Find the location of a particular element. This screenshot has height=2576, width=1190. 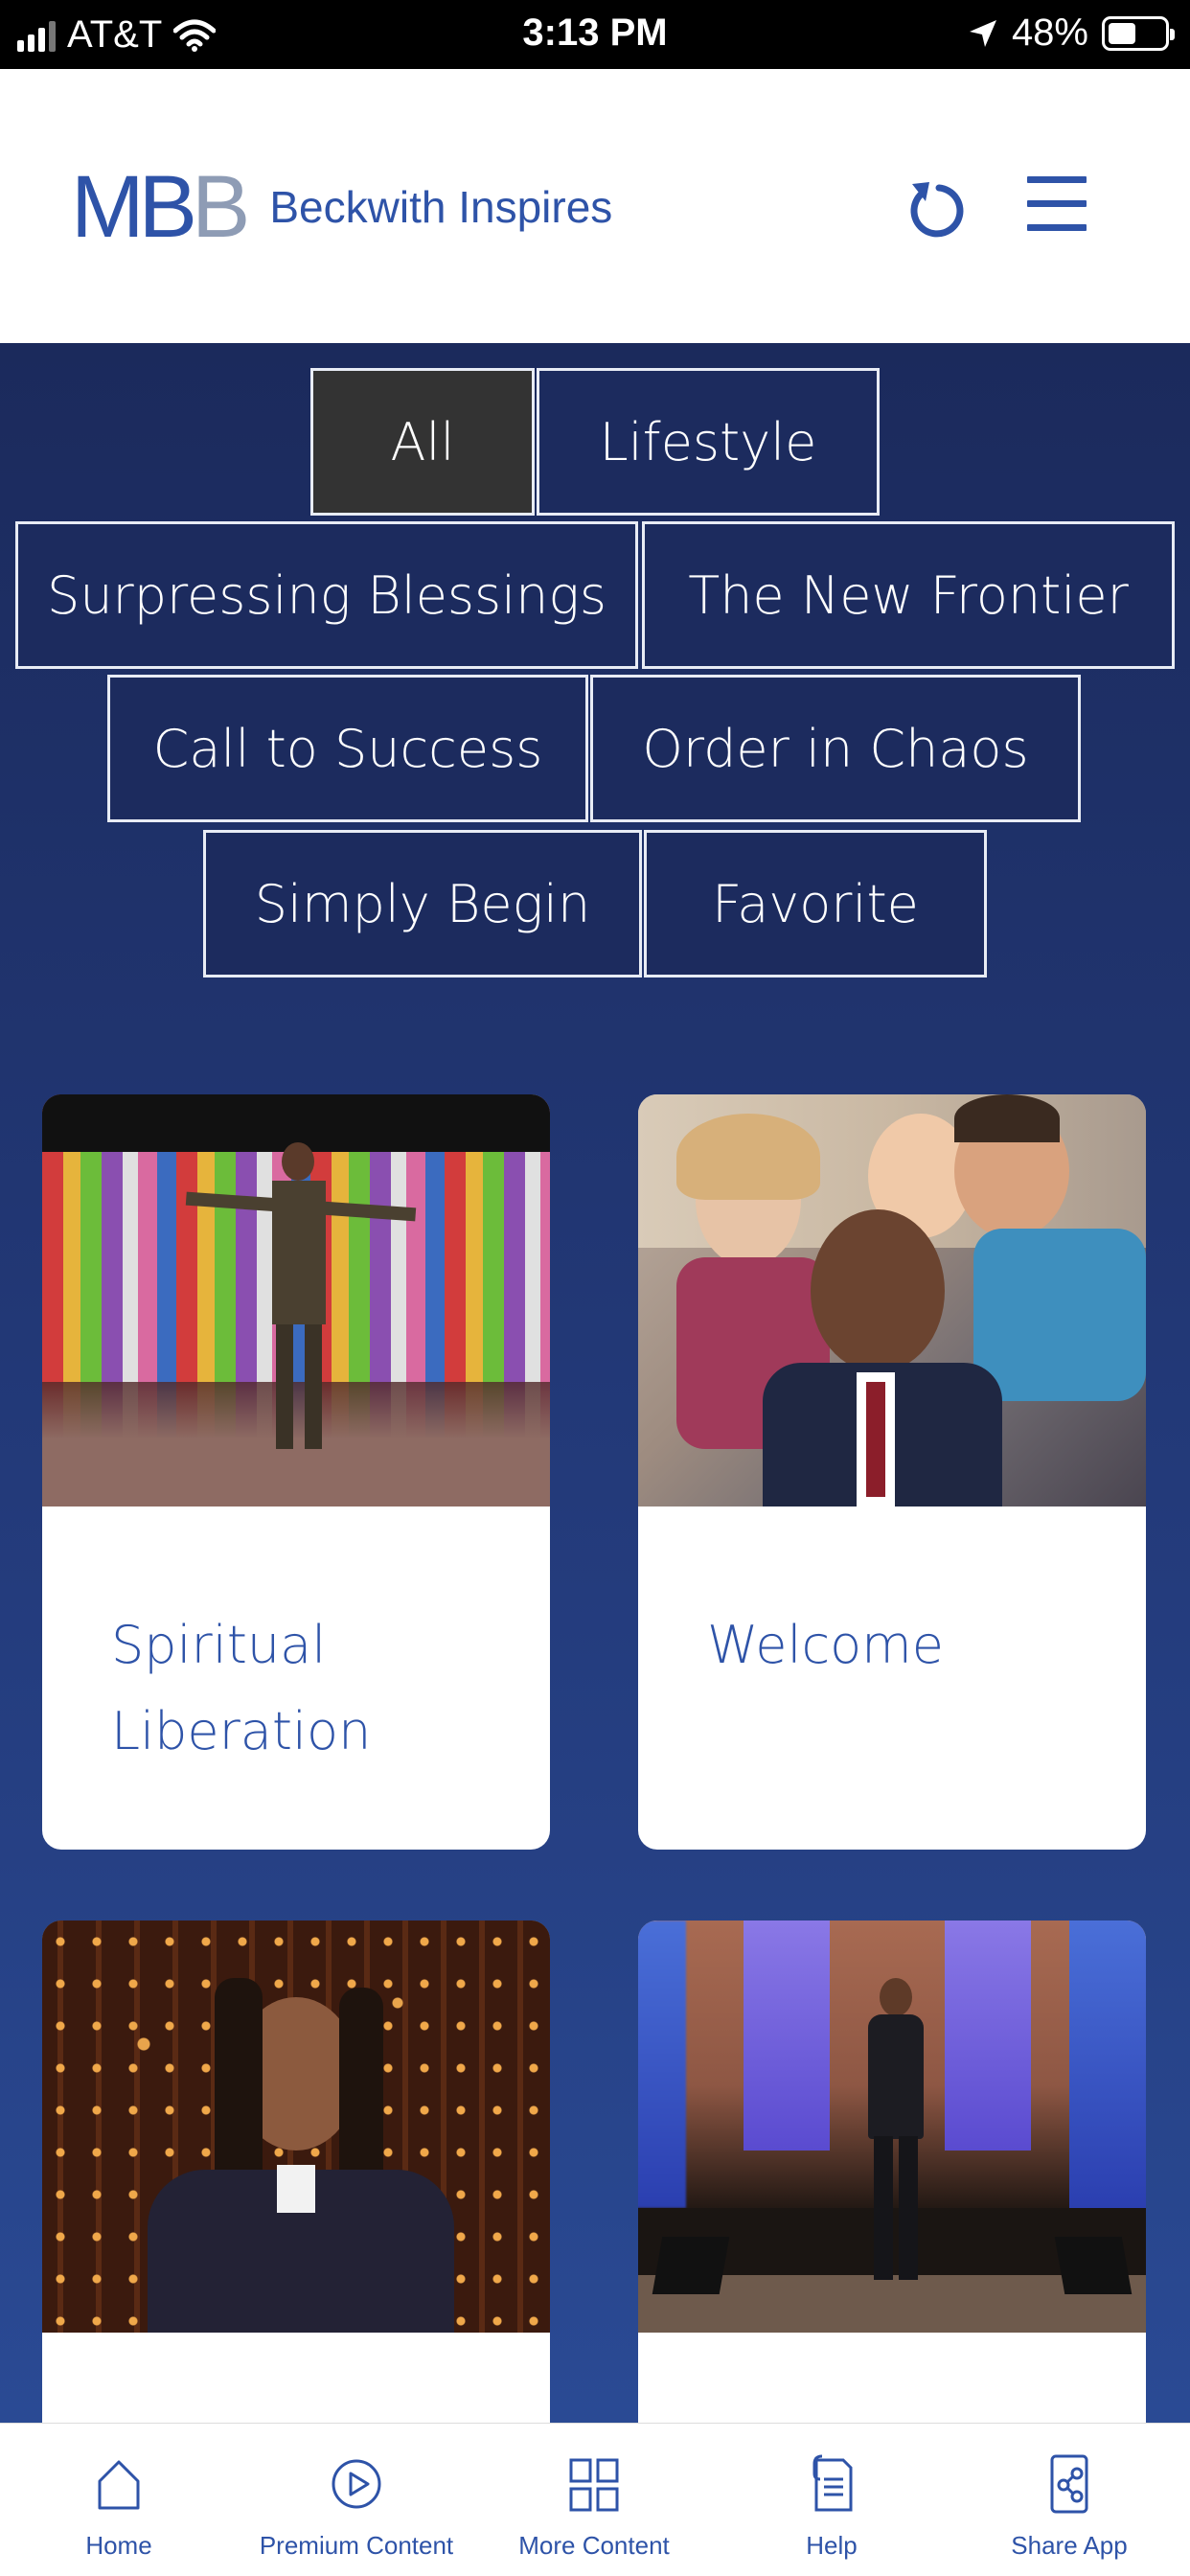

battery-icon is located at coordinates (1138, 33).